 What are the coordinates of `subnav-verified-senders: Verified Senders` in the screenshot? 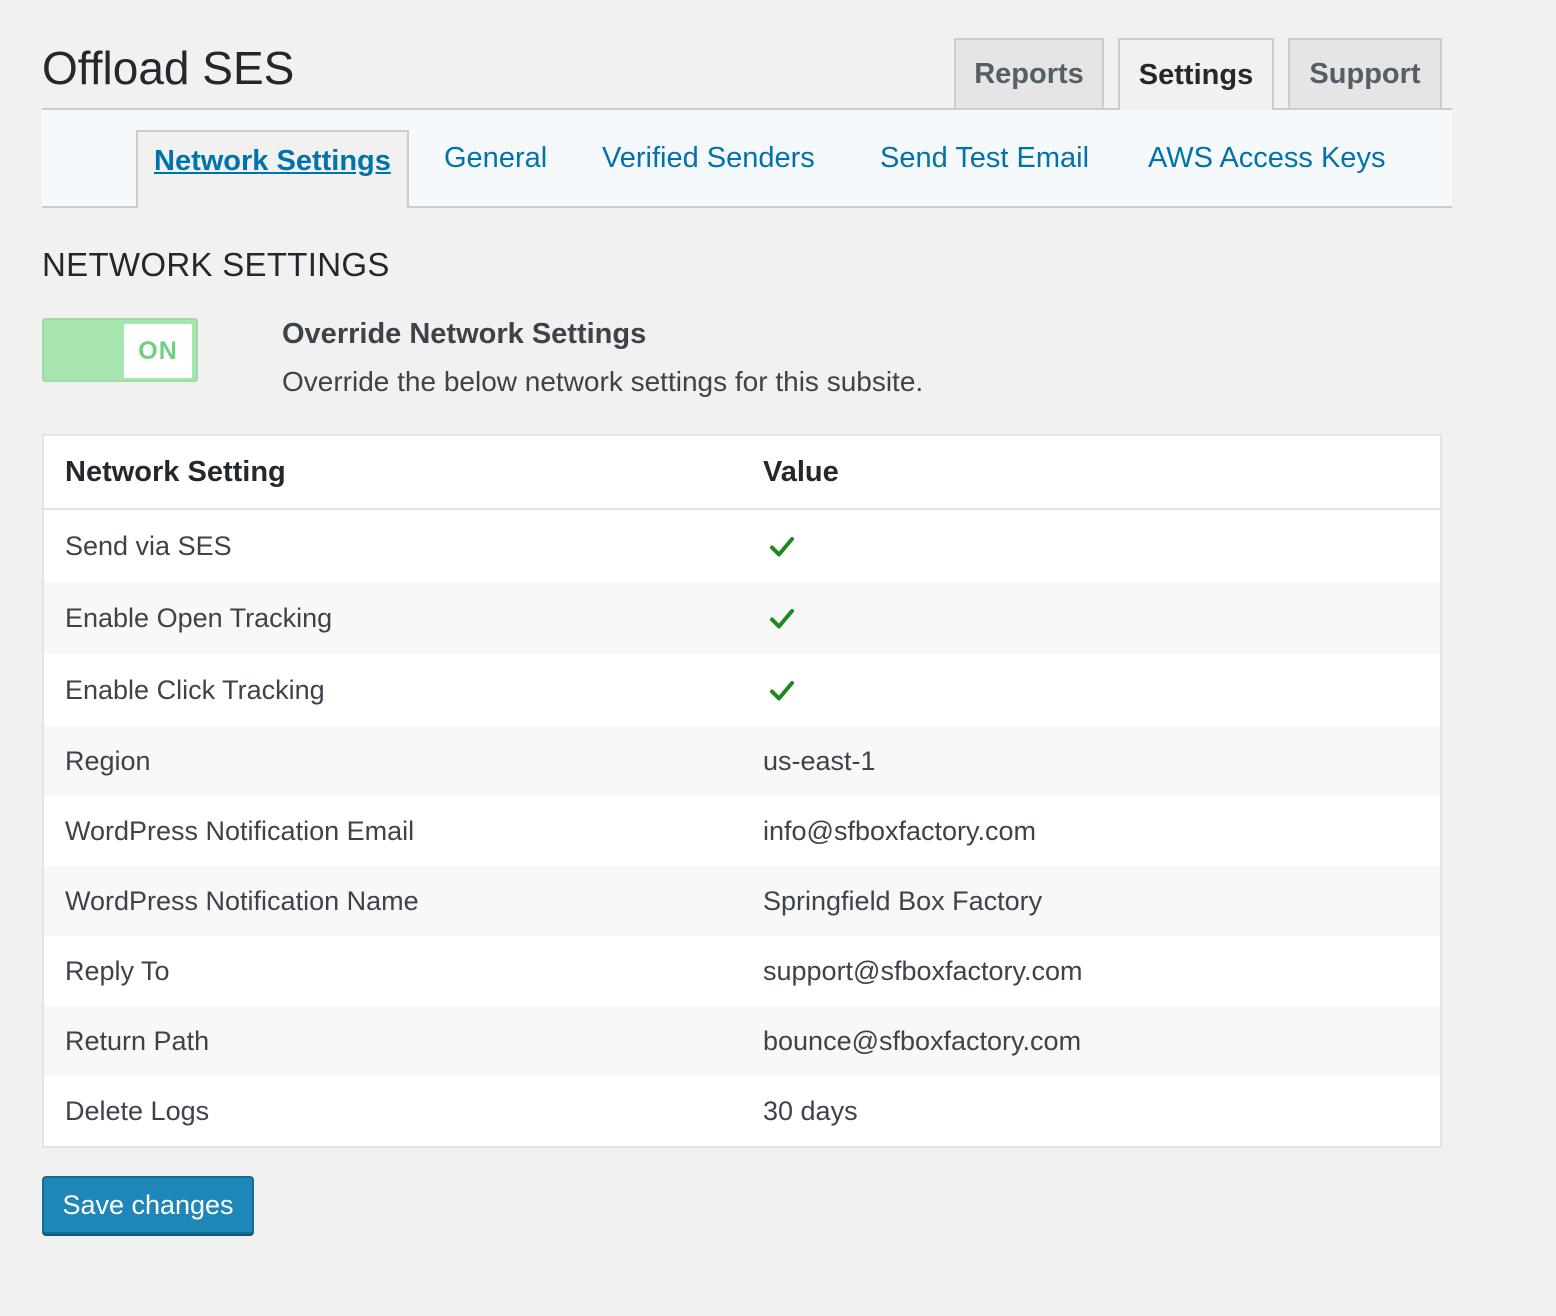 It's located at (708, 158).